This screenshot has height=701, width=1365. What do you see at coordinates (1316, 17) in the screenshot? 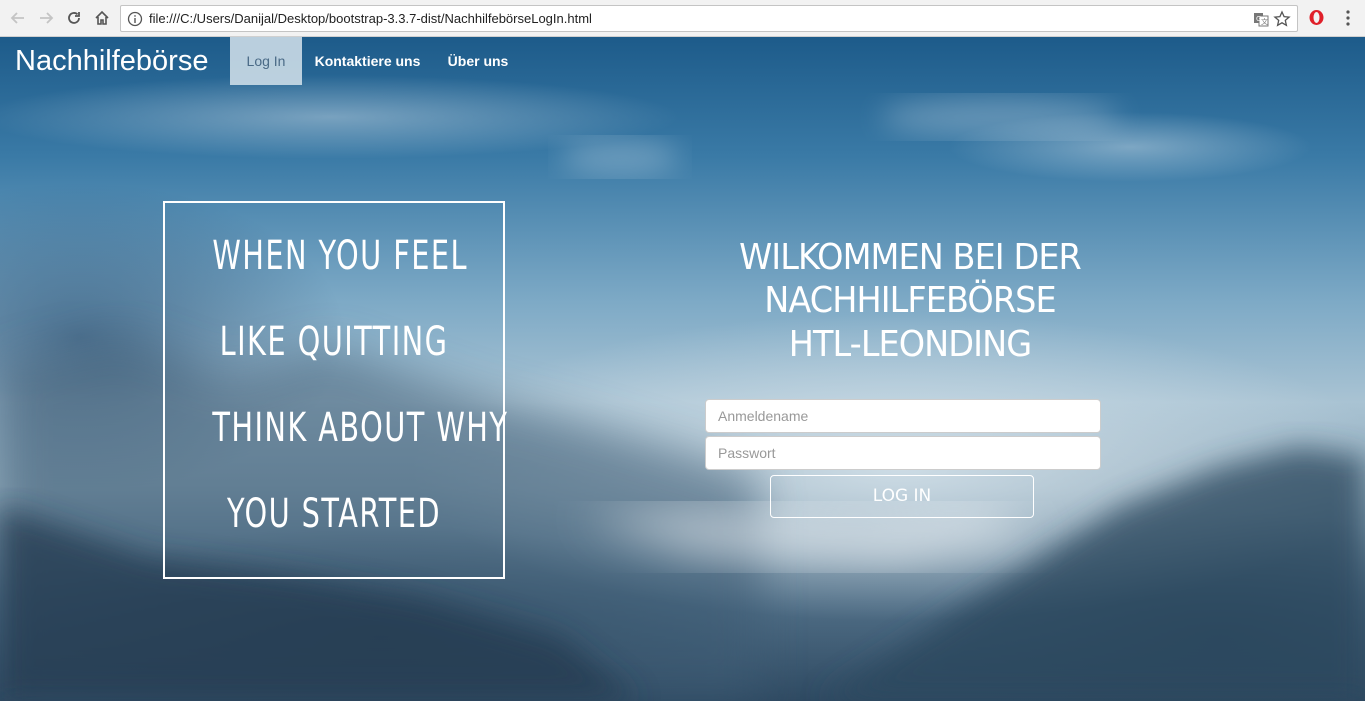
I see `opera-icon` at bounding box center [1316, 17].